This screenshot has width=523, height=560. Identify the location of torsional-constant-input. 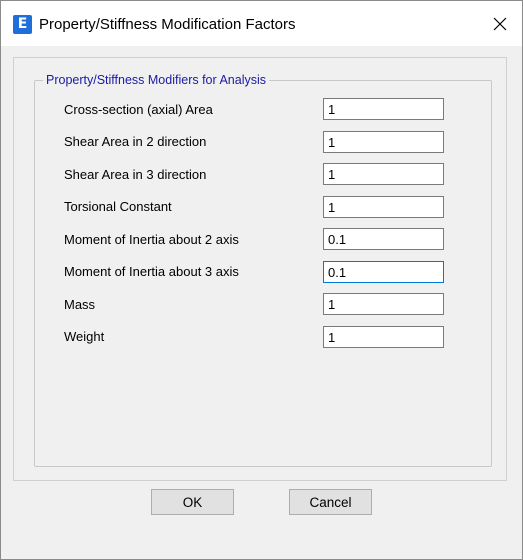
(383, 207).